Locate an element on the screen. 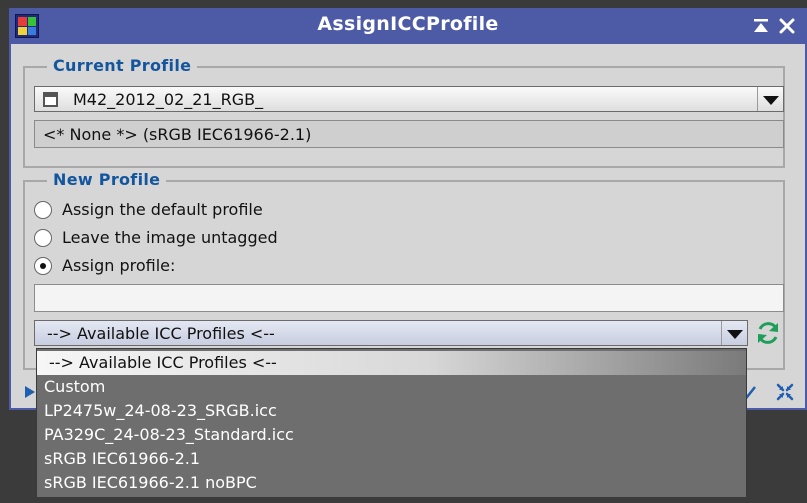 The height and width of the screenshot is (503, 807). radio-label: Assign profile: is located at coordinates (119, 265).